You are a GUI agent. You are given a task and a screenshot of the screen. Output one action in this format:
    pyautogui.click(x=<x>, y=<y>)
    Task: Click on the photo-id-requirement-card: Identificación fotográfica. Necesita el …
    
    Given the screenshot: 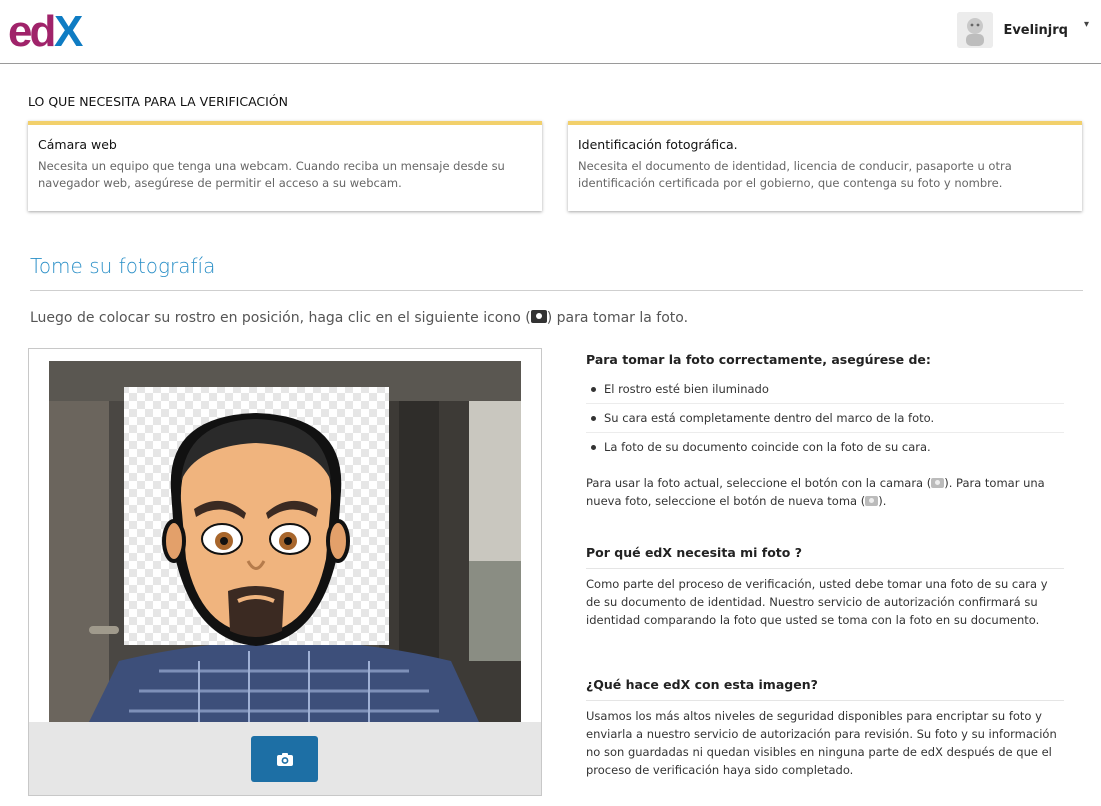 What is the action you would take?
    pyautogui.click(x=825, y=166)
    